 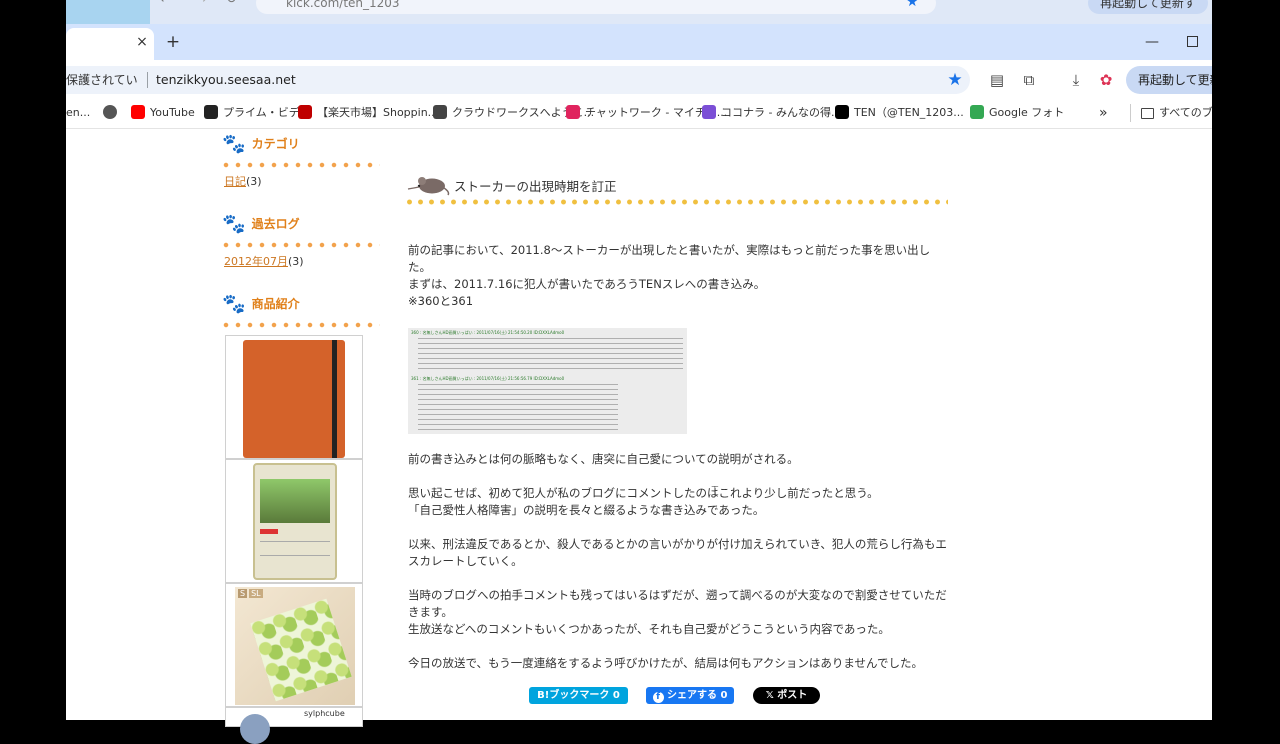 What do you see at coordinates (275, 224) in the screenshot?
I see `archive-heading-text: 過去ログ` at bounding box center [275, 224].